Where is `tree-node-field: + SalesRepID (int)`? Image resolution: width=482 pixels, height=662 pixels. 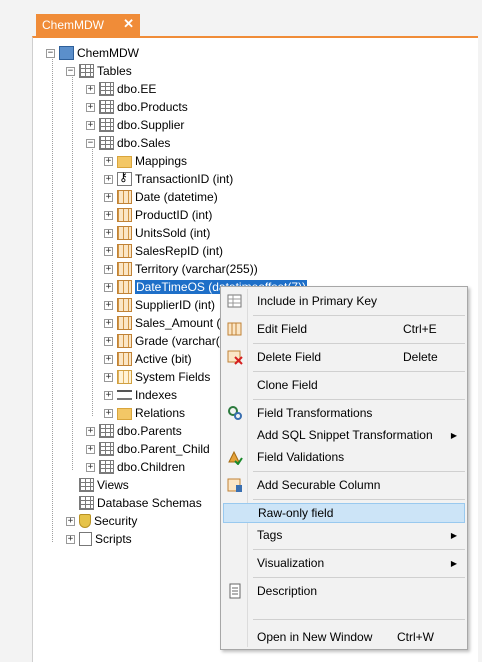 tree-node-field: + SalesRepID (int) is located at coordinates (163, 251).